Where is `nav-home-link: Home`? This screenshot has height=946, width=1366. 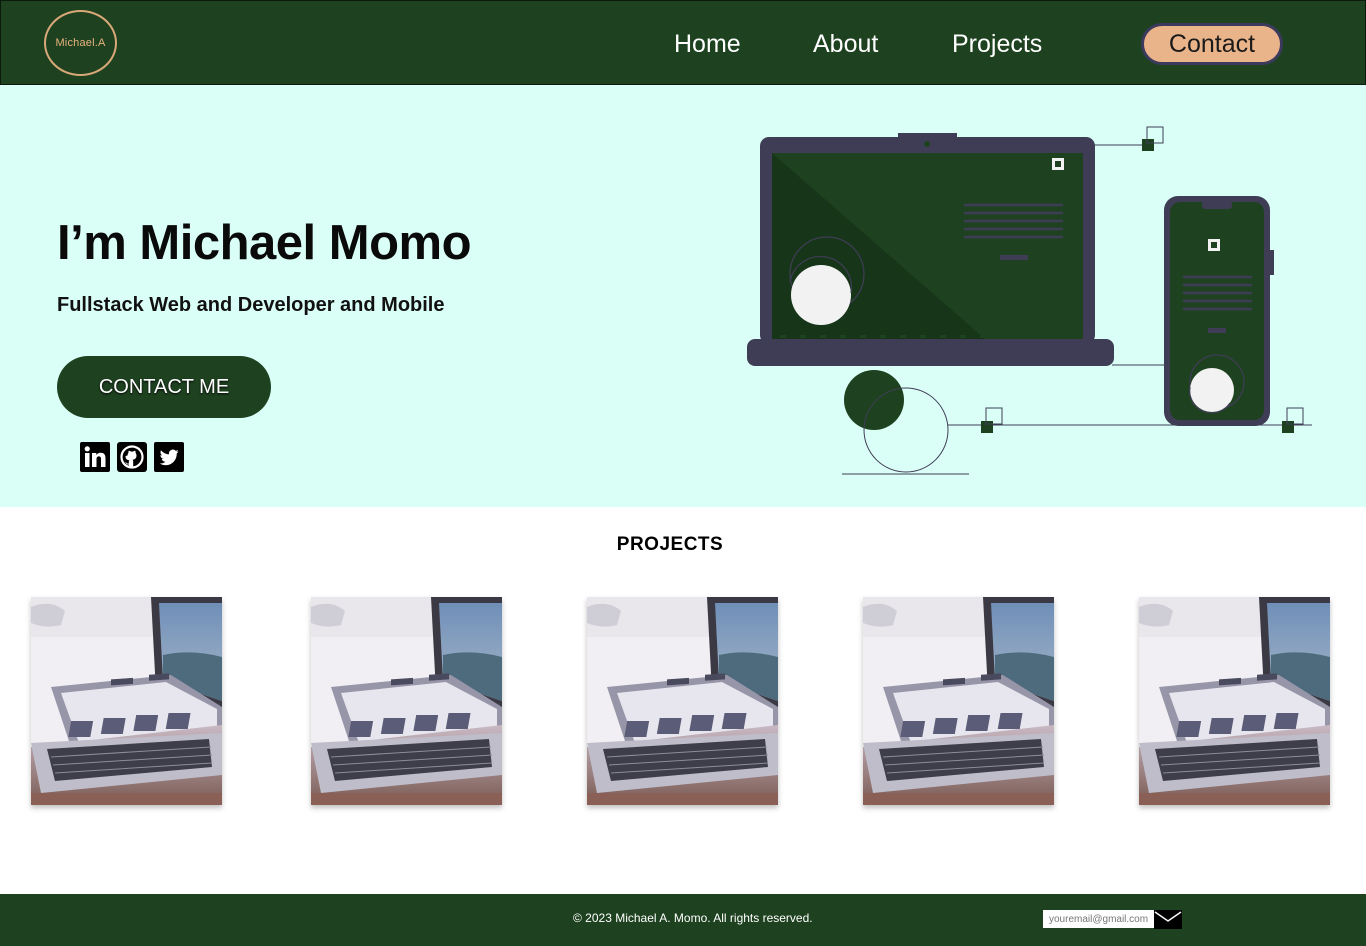 nav-home-link: Home is located at coordinates (707, 44).